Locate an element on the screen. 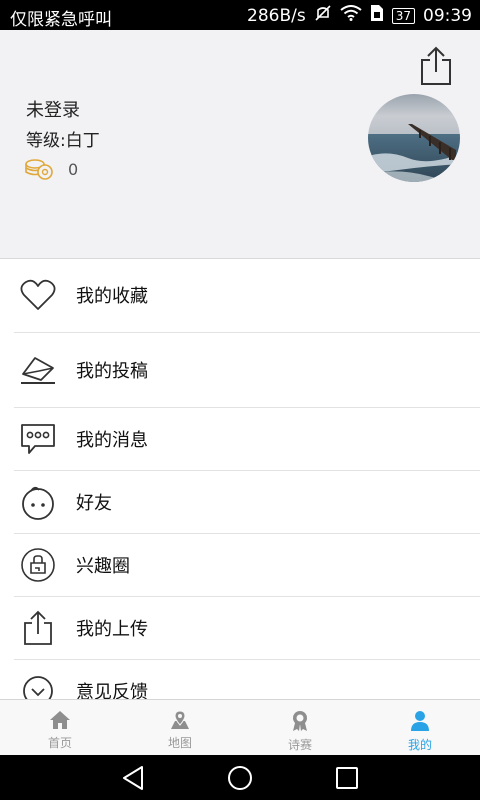 Image resolution: width=480 pixels, height=800 pixels. home-icon is located at coordinates (60, 720).